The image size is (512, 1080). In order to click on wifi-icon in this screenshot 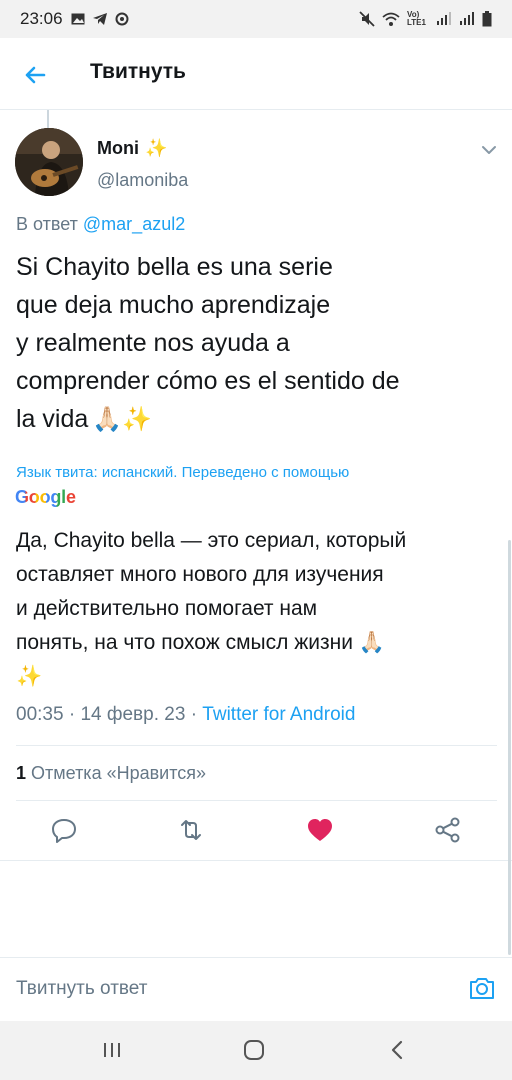, I will do `click(391, 19)`.